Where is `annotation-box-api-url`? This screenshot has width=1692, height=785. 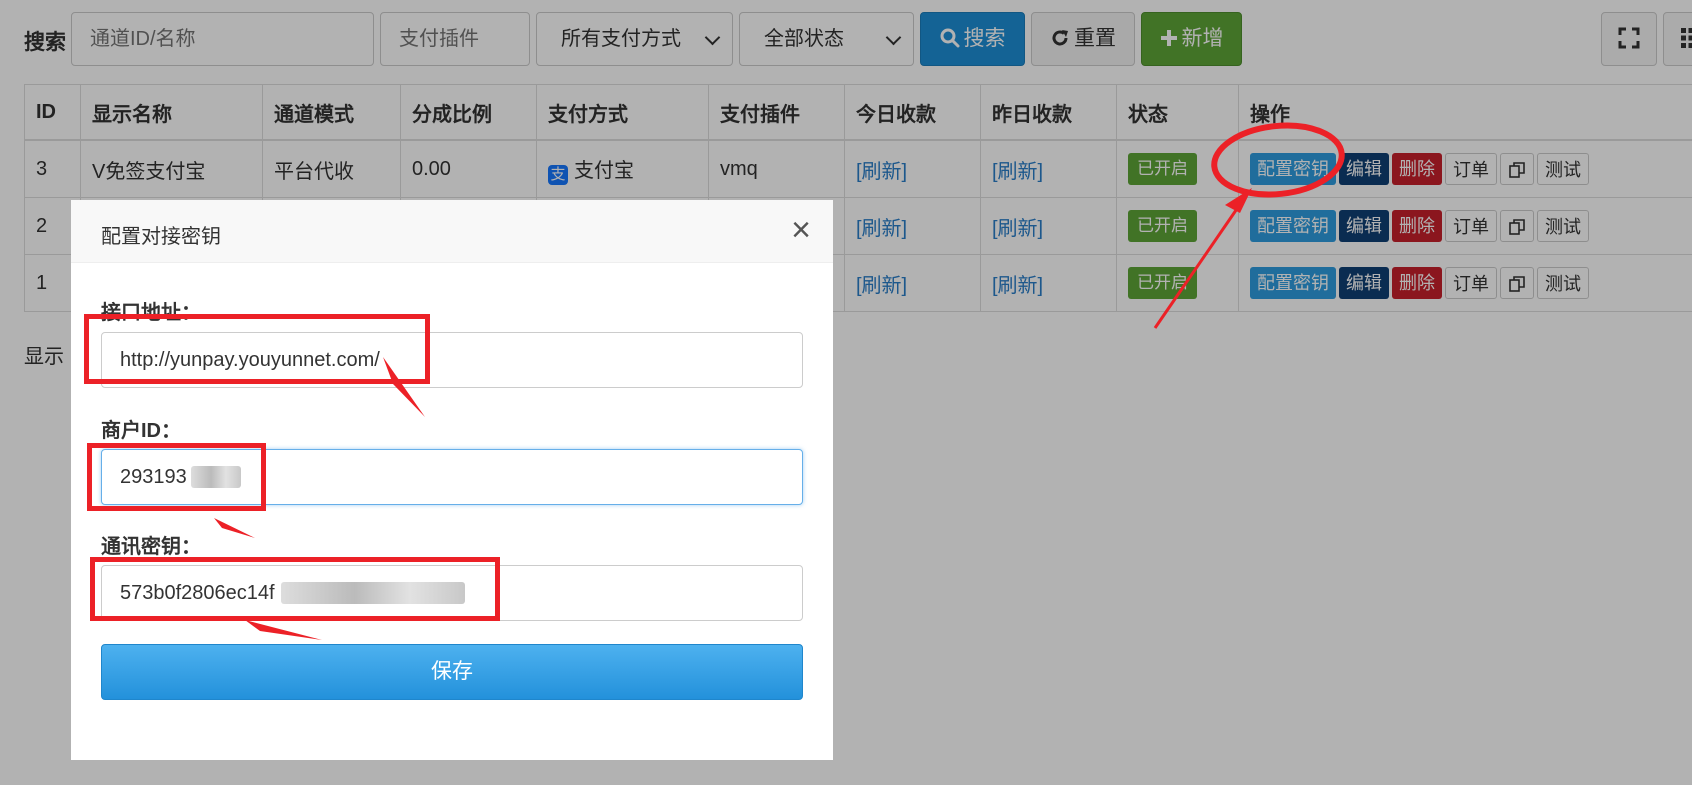
annotation-box-api-url is located at coordinates (257, 349).